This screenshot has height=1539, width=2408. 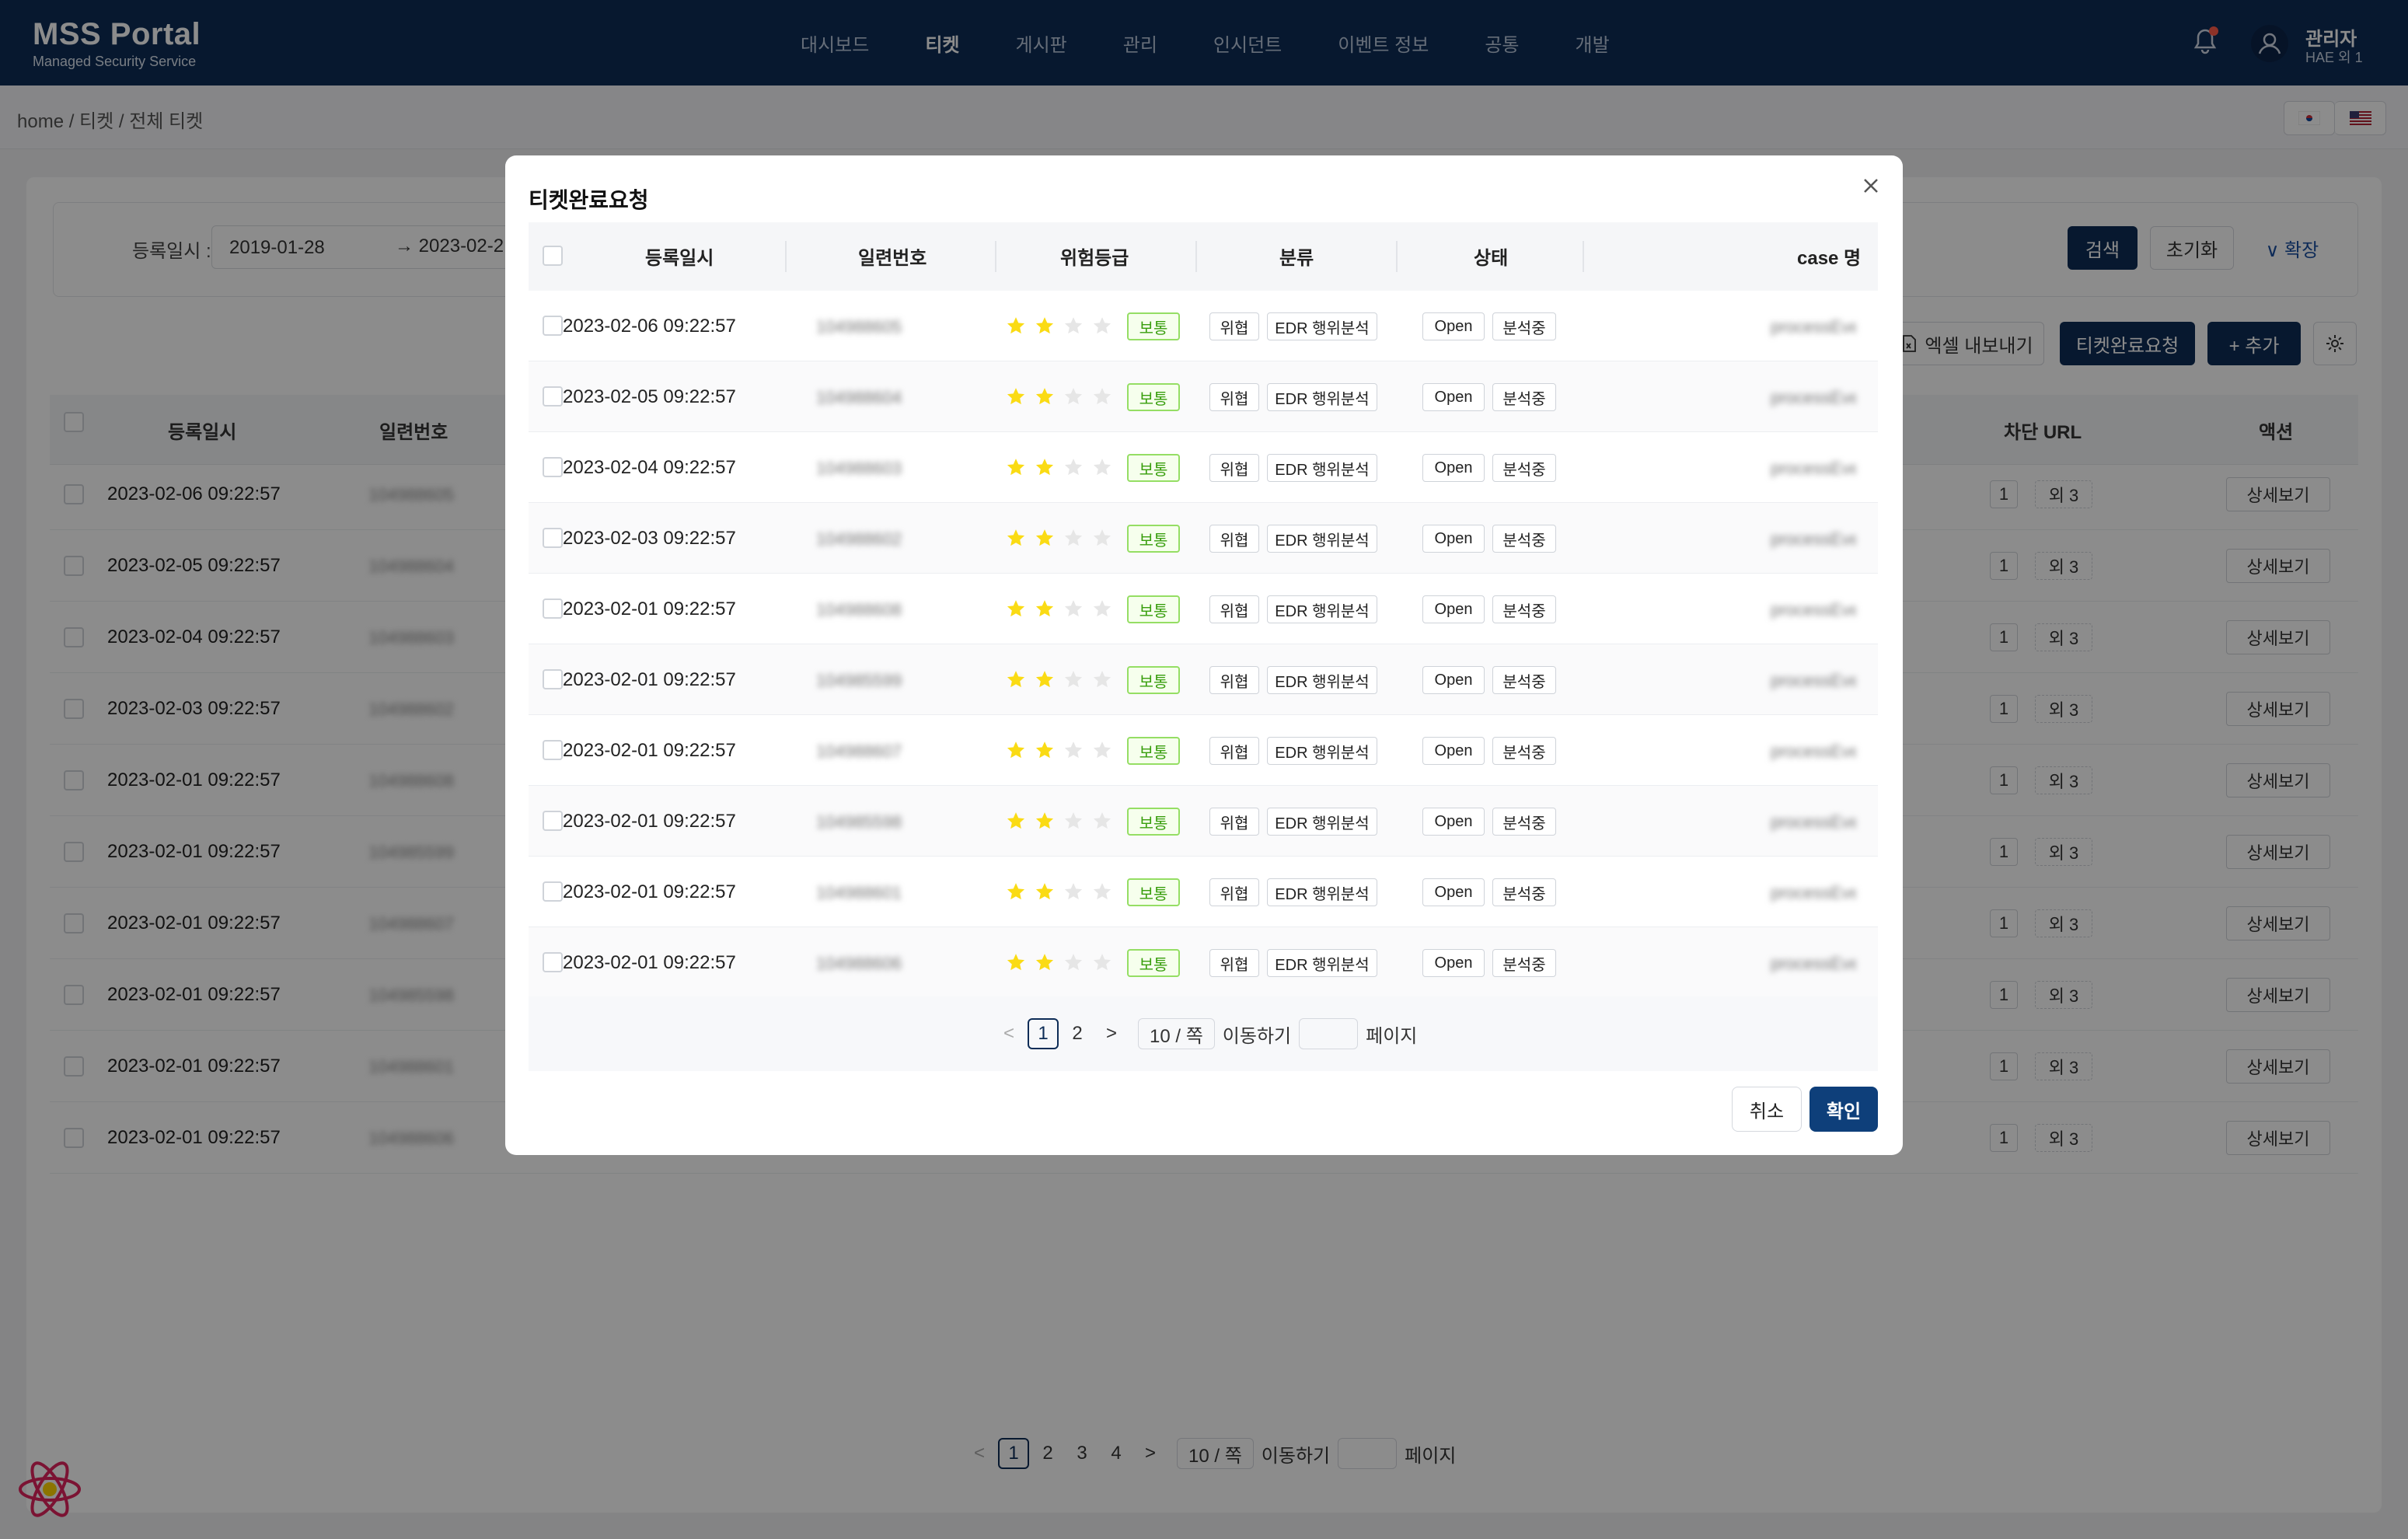 What do you see at coordinates (1008, 1033) in the screenshot?
I see `modal-page-prev: <` at bounding box center [1008, 1033].